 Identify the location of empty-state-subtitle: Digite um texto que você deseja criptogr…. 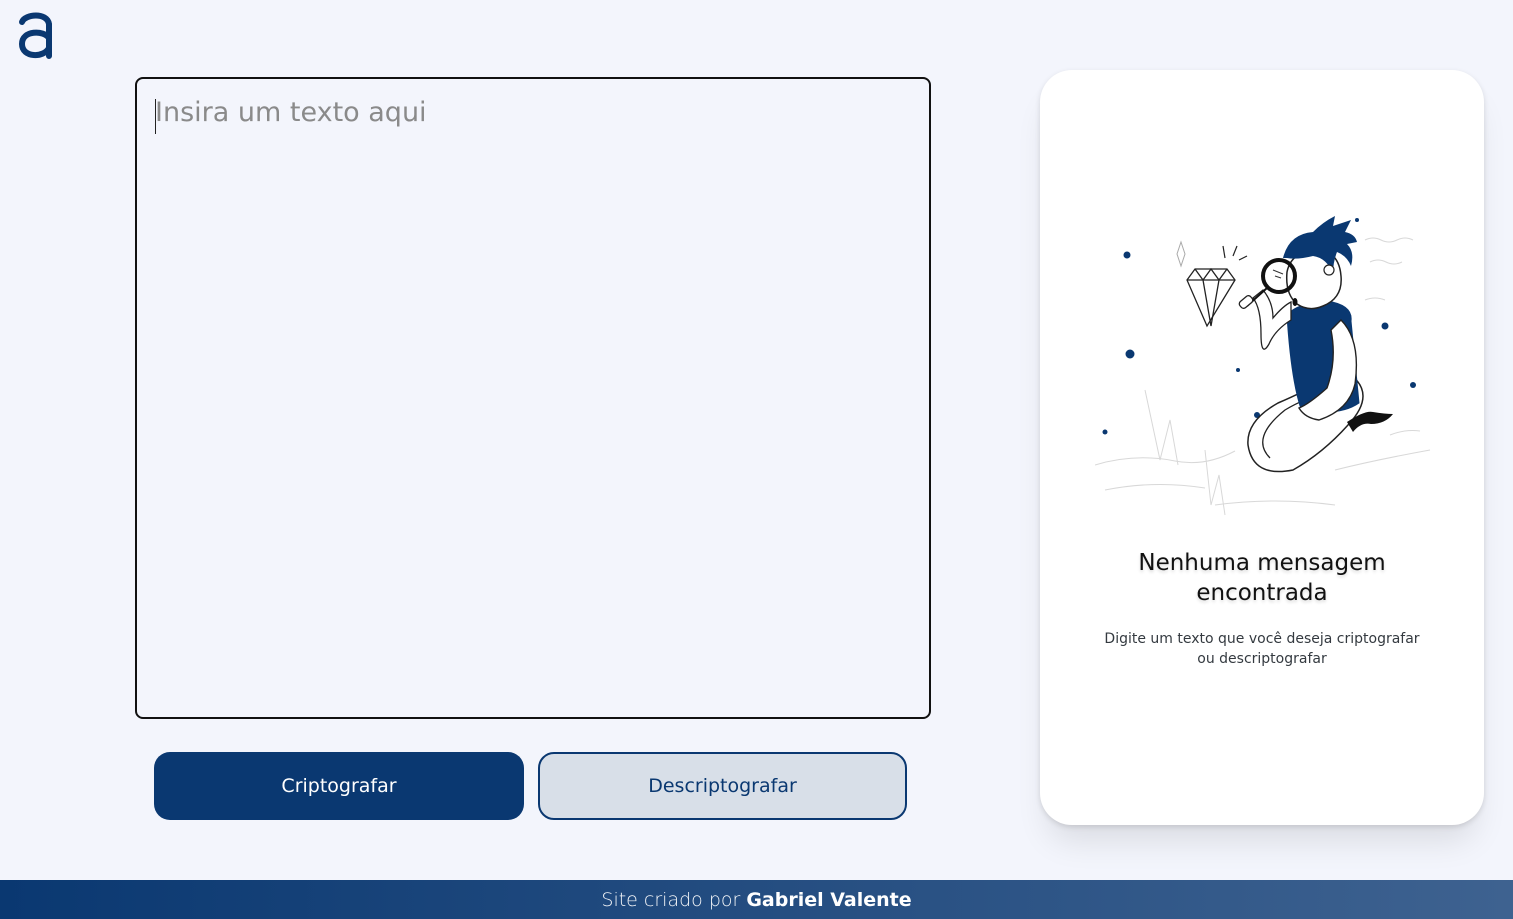
(1262, 649).